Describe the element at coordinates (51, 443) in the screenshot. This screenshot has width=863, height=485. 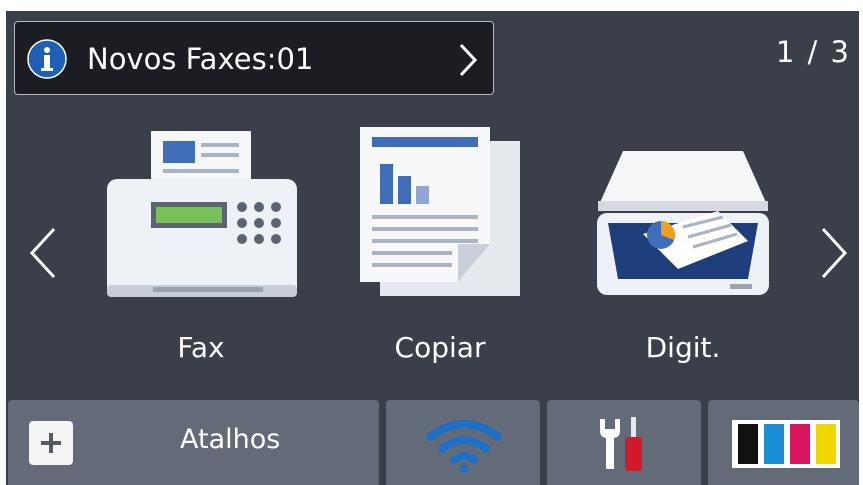
I see `plus-icon` at that location.